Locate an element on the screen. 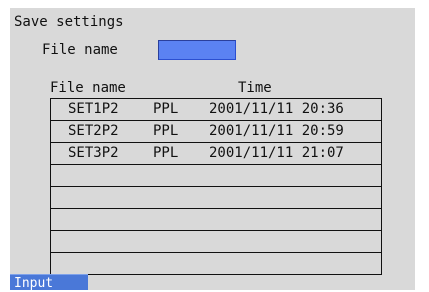 This screenshot has height=292, width=429. file-name-cell: SET2P2 is located at coordinates (93, 131).